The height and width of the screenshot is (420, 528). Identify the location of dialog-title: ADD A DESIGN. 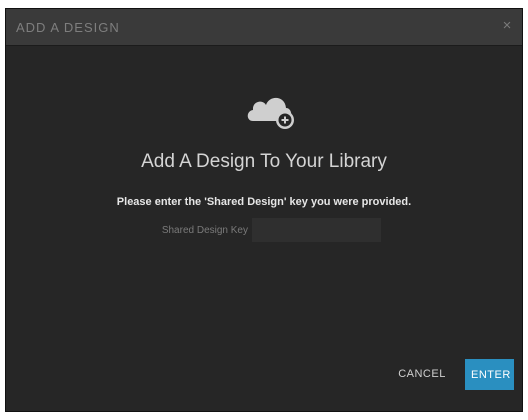
(68, 27).